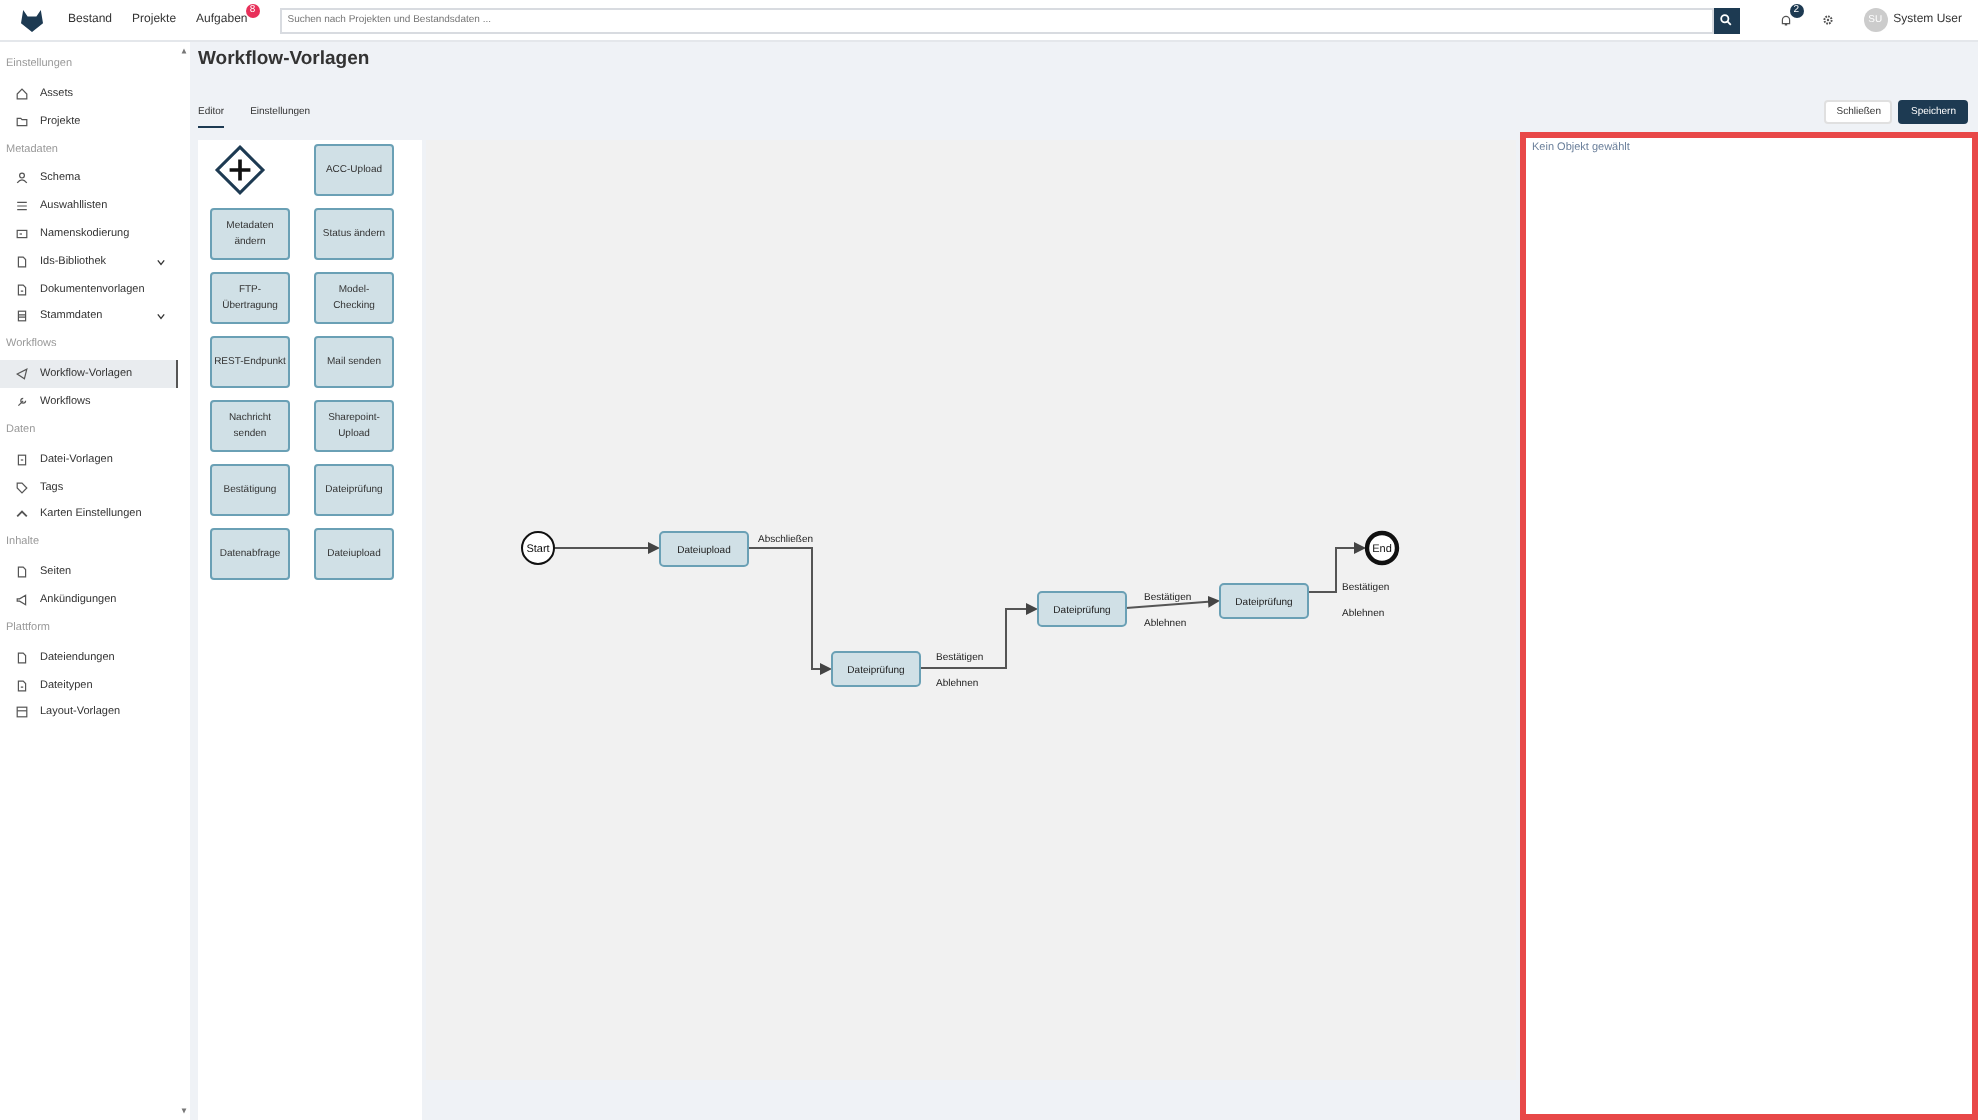 The image size is (1978, 1120). What do you see at coordinates (22, 487) in the screenshot?
I see `tag-icon` at bounding box center [22, 487].